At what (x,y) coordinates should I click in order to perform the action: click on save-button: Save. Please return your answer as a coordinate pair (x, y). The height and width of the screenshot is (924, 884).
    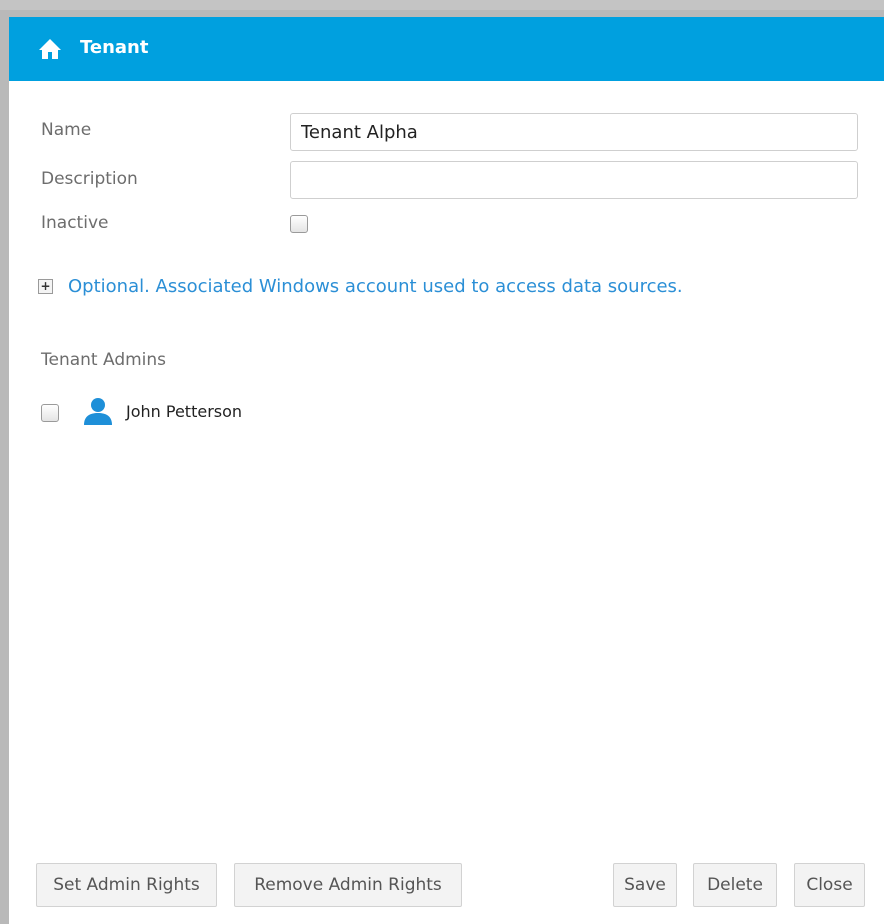
    Looking at the image, I should click on (645, 885).